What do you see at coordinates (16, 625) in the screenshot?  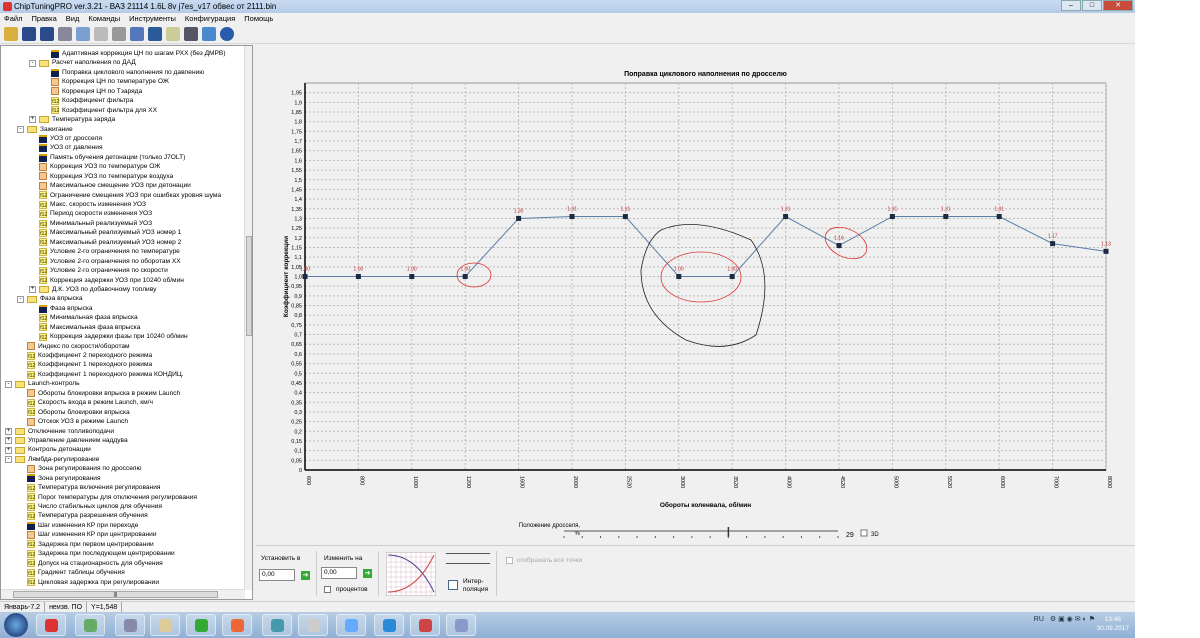 I see `start-button` at bounding box center [16, 625].